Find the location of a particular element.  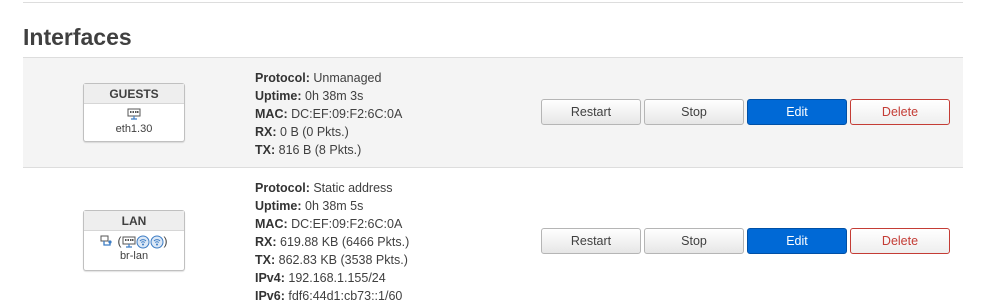

detail-ipv4: IPv4: 192.168.1.155/24 is located at coordinates (320, 278).